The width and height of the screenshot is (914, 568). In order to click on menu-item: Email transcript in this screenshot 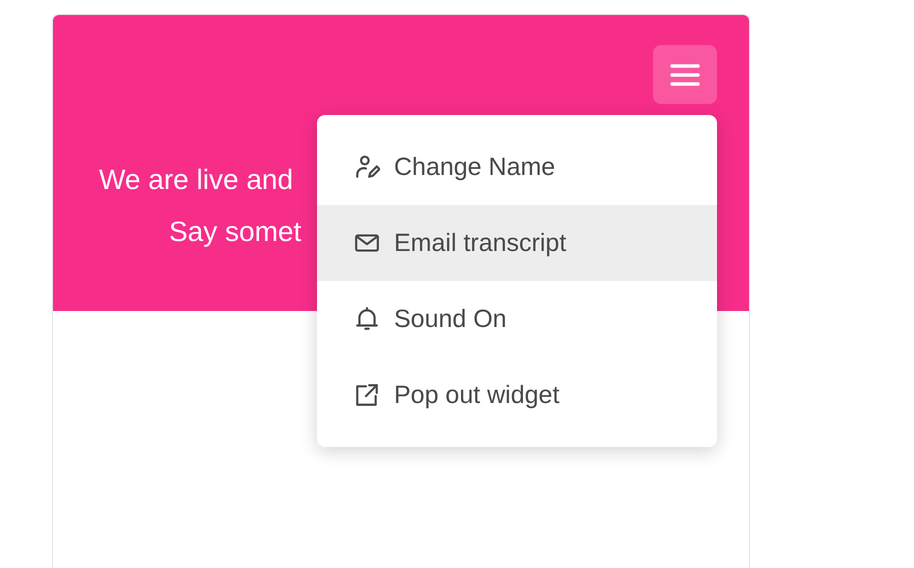, I will do `click(517, 243)`.